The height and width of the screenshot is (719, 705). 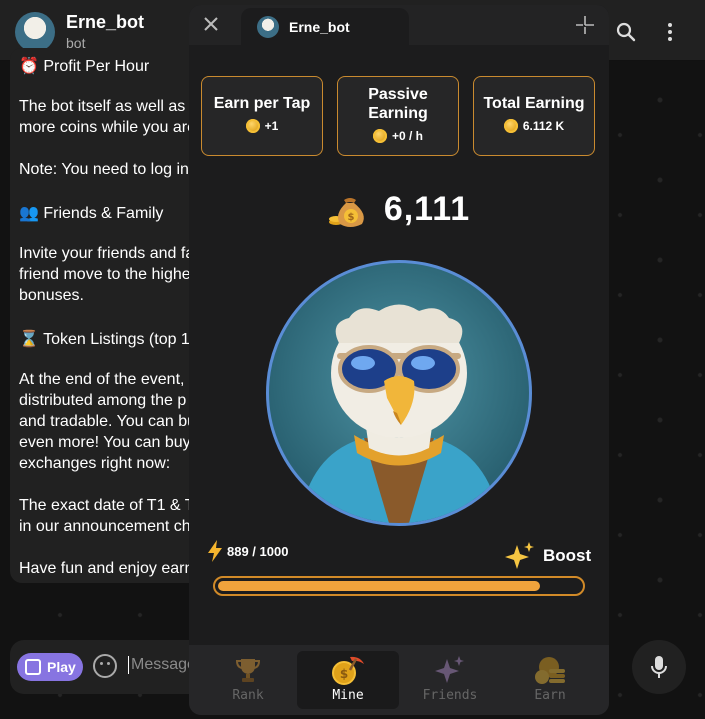 I want to click on boost-button: Boost, so click(x=548, y=556).